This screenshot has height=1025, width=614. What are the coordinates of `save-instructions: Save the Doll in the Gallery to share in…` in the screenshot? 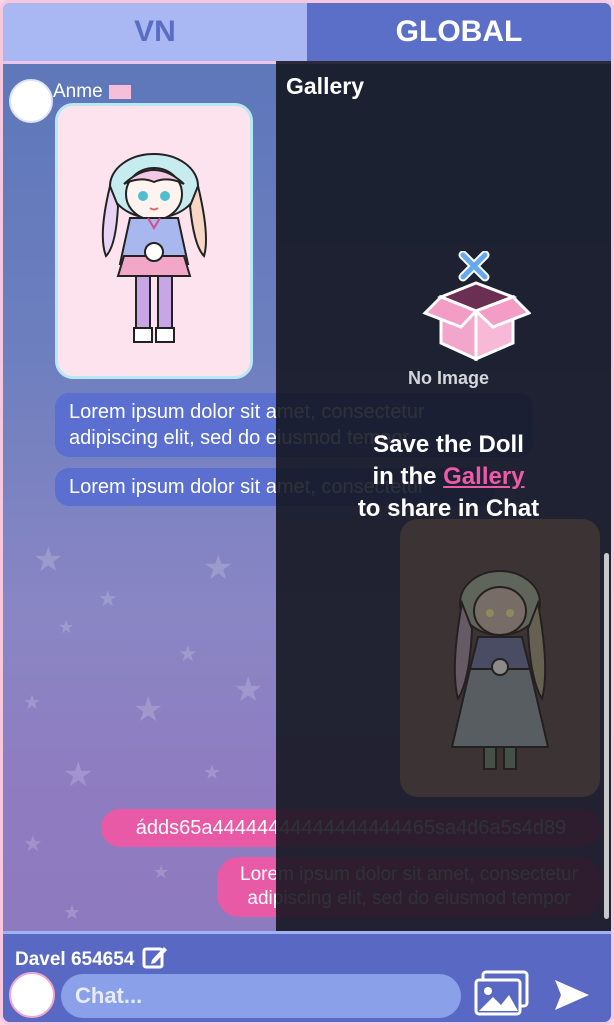 It's located at (443, 477).